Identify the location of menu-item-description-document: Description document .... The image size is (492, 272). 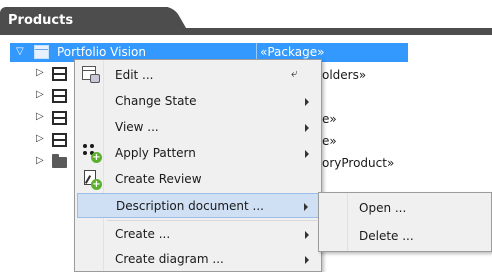
(198, 205).